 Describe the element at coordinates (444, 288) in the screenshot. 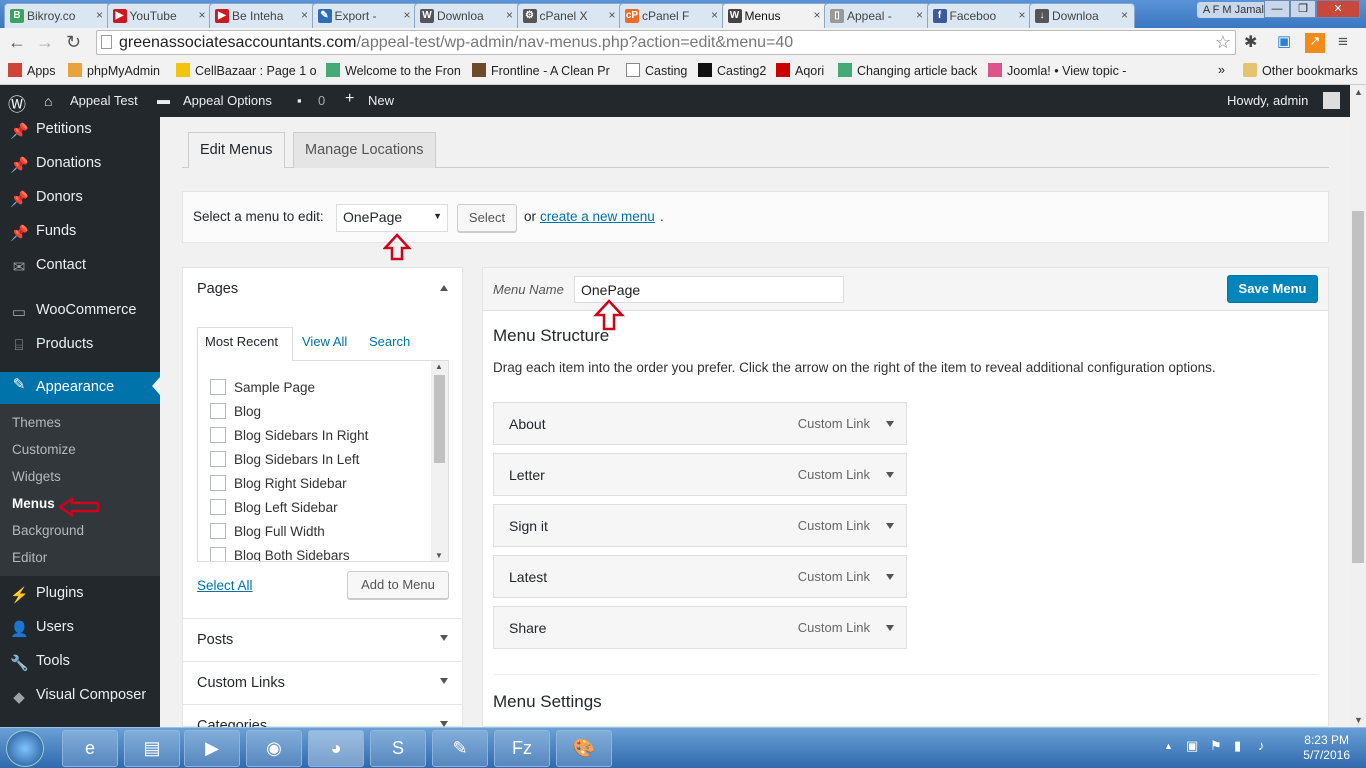

I see `collapse-arrow-icon` at that location.